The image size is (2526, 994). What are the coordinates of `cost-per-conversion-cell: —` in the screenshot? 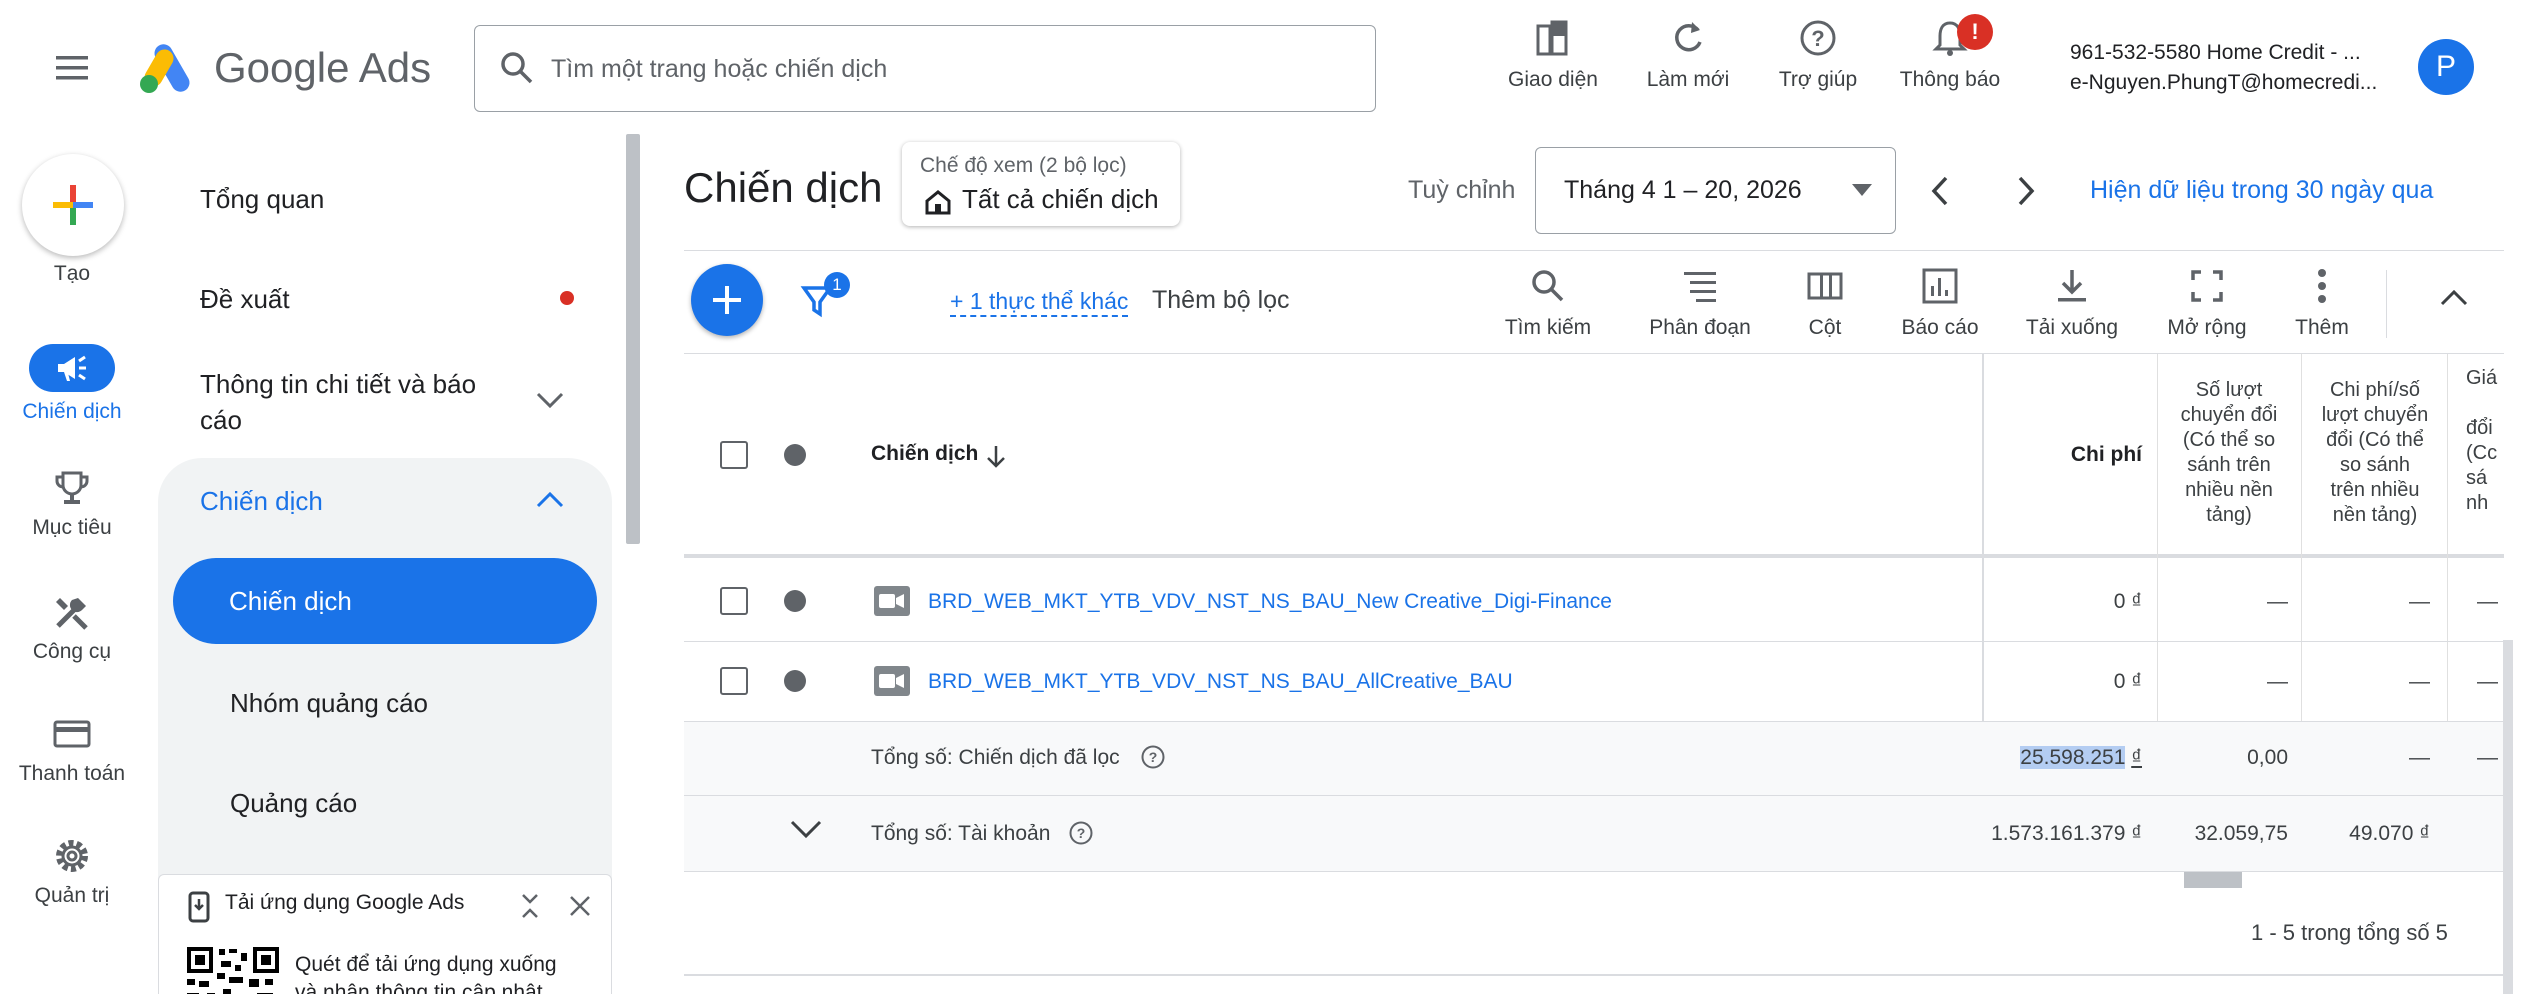 It's located at (2419, 601).